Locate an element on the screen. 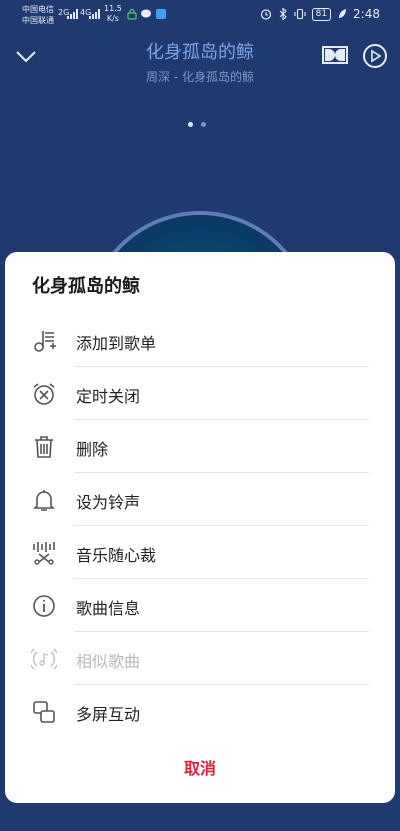 This screenshot has width=400, height=831. menu-item-label: 定时关闭 is located at coordinates (108, 396).